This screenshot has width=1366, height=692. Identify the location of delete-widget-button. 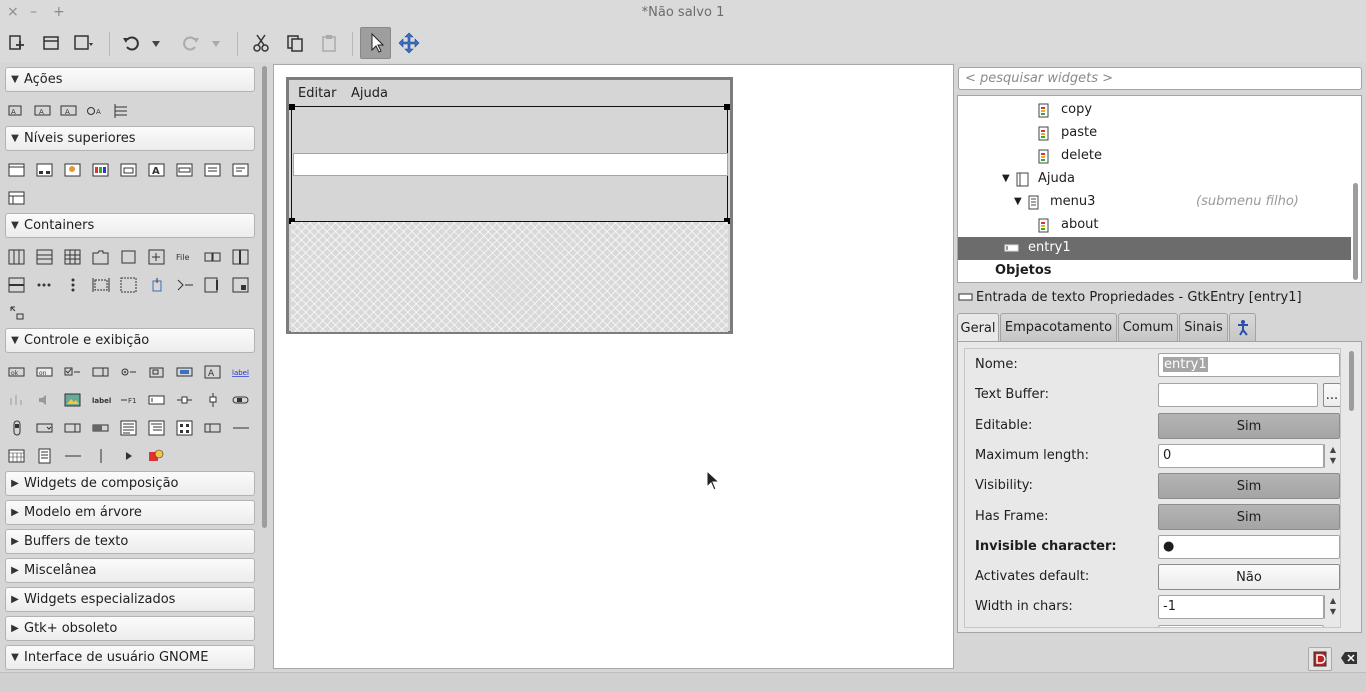
(1349, 658).